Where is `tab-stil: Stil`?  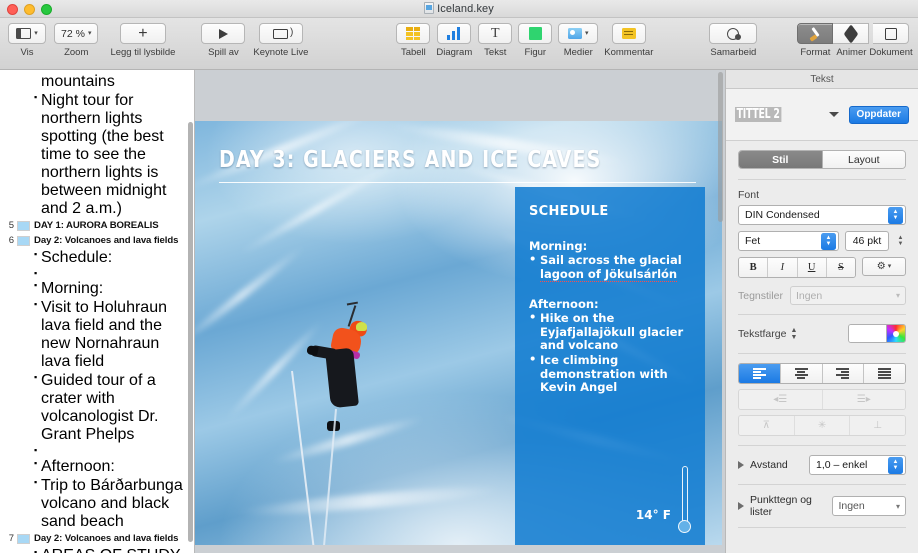 tab-stil: Stil is located at coordinates (780, 159).